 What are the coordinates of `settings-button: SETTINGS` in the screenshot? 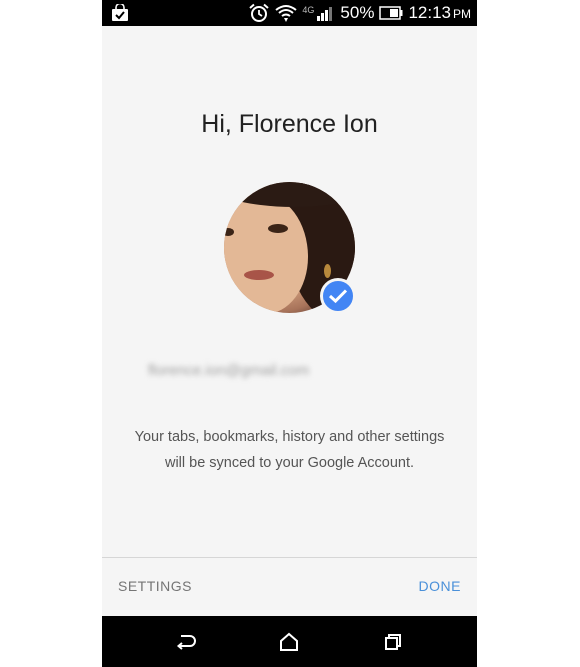 It's located at (155, 586).